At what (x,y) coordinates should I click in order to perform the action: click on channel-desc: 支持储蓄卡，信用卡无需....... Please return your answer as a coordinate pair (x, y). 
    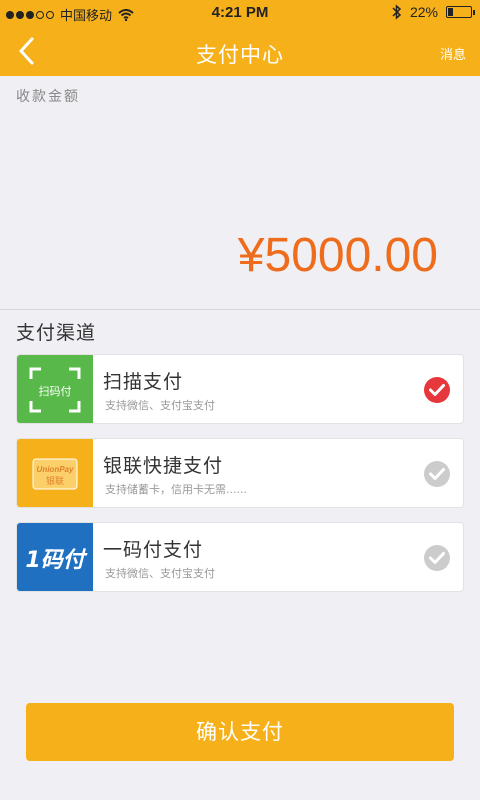
    Looking at the image, I should click on (176, 489).